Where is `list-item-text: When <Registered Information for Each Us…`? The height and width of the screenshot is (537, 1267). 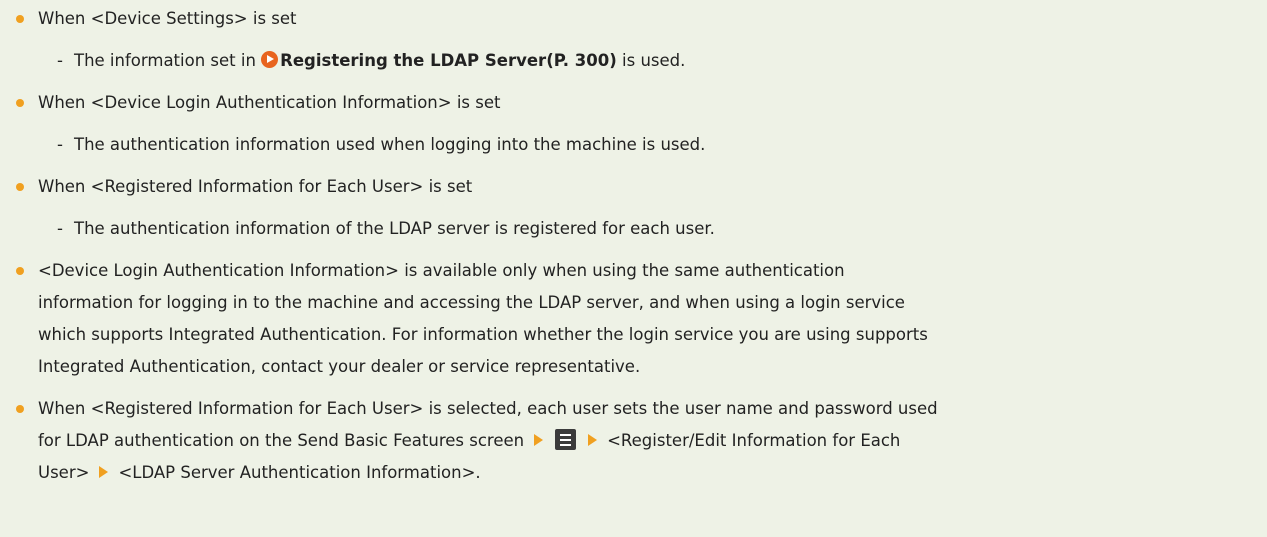 list-item-text: When <Registered Information for Each Us… is located at coordinates (255, 186).